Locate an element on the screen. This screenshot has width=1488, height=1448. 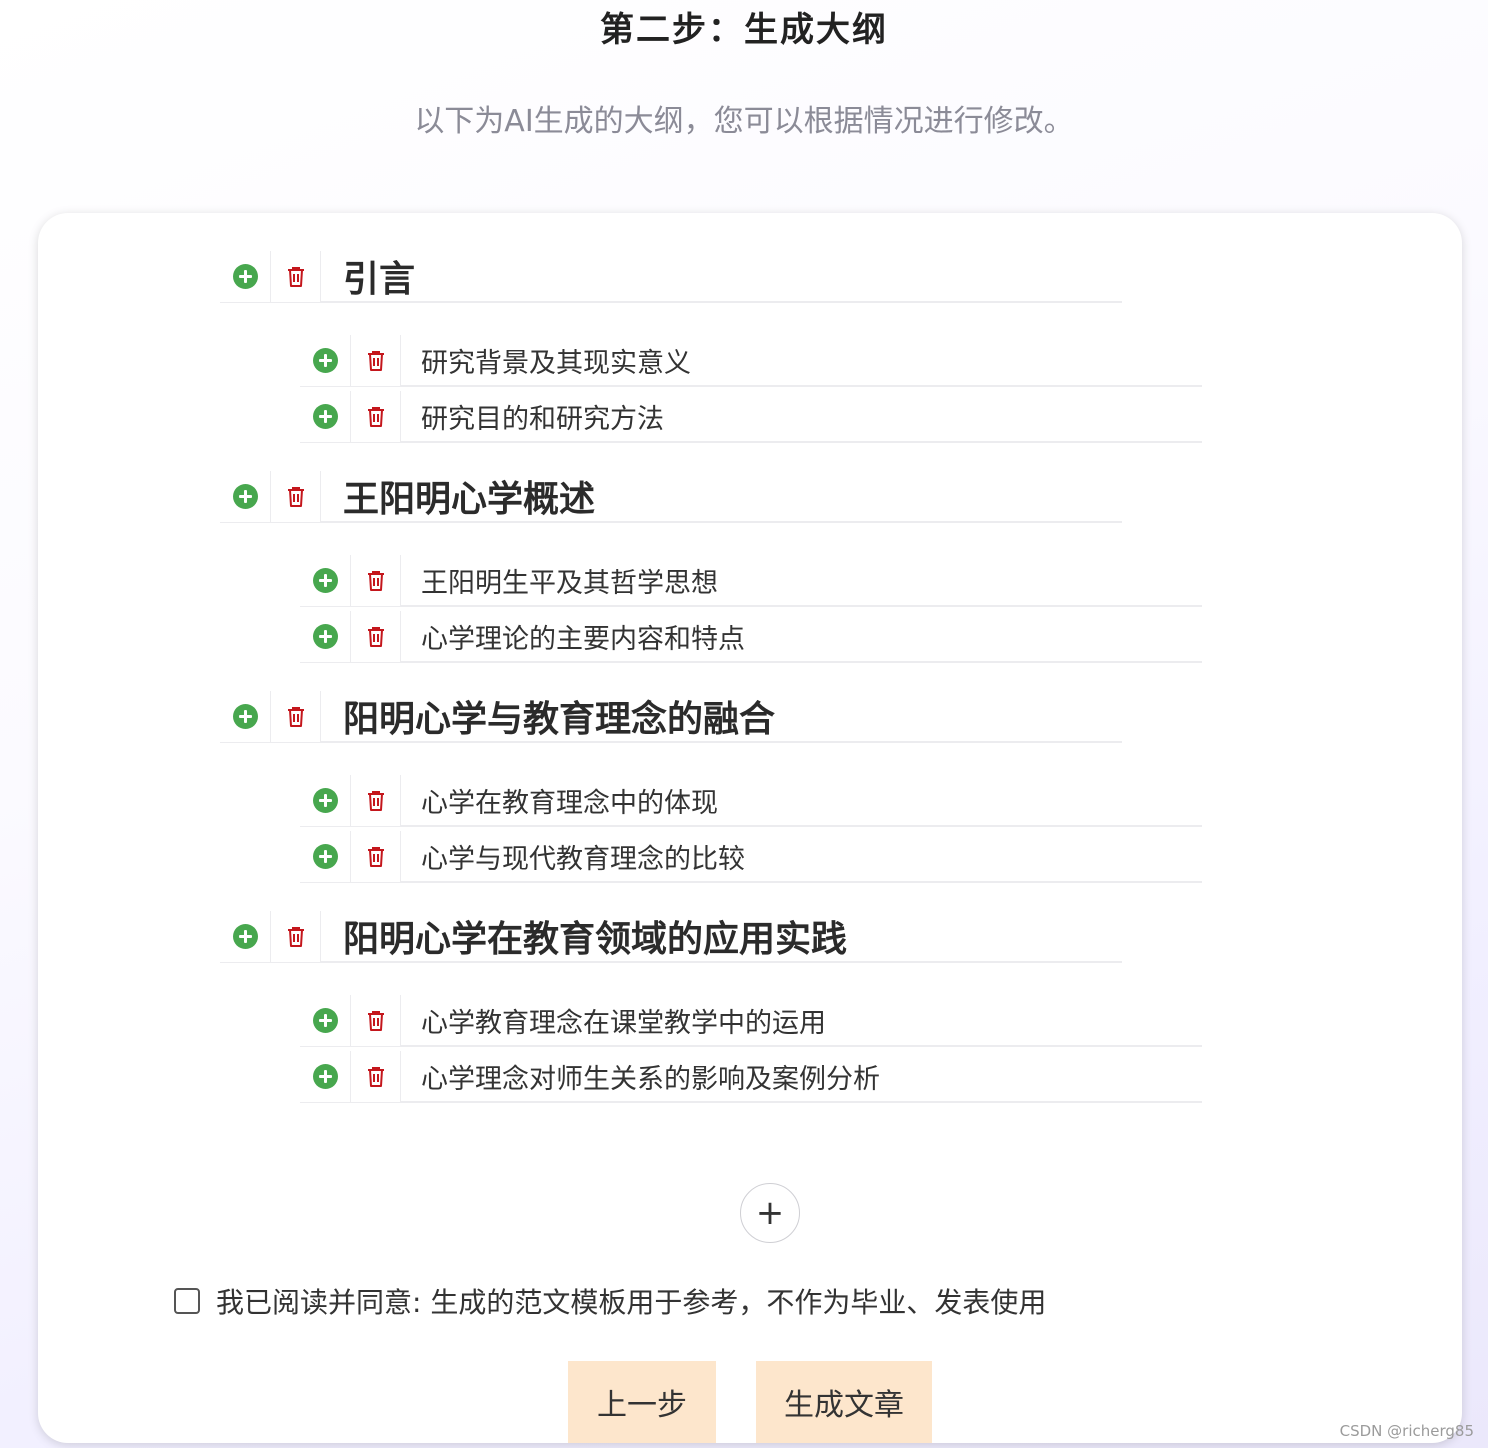
agreement: 我已阅读并同意: 生成的范文模板用于参考，不作为毕业、发表使用 is located at coordinates (610, 1301).